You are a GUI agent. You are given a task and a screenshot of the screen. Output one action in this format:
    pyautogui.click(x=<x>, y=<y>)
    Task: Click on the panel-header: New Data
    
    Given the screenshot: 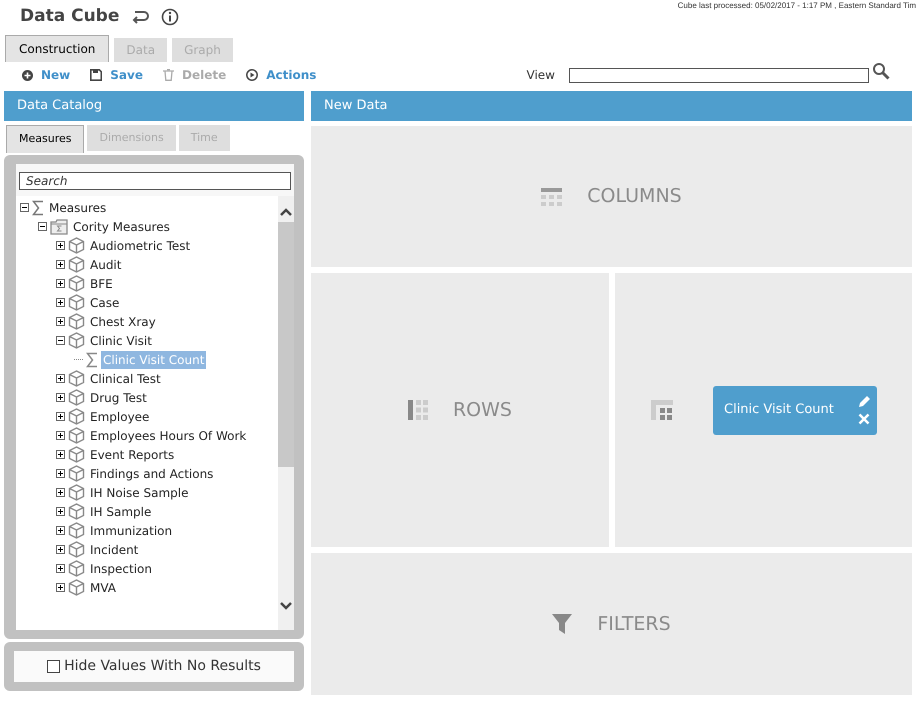 What is the action you would take?
    pyautogui.click(x=611, y=106)
    